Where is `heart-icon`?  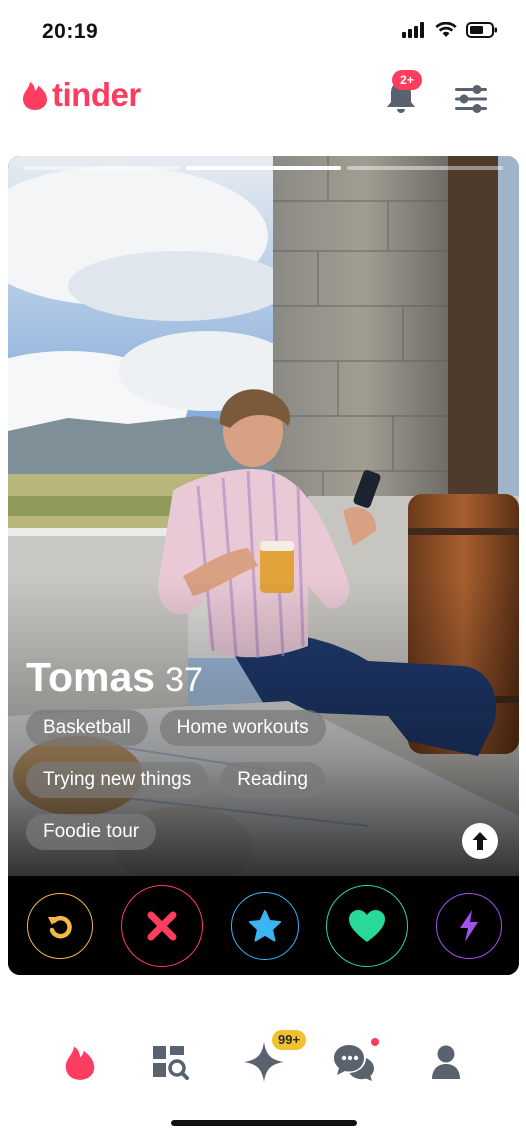 heart-icon is located at coordinates (367, 925).